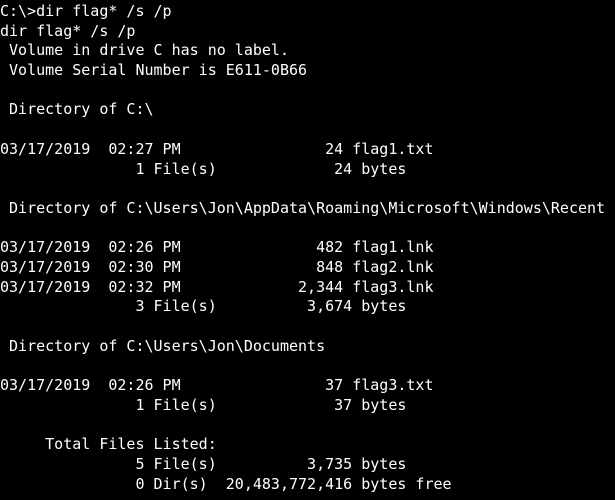  I want to click on terminal-line-command-echo: dir flag* /s /p, so click(68, 30).